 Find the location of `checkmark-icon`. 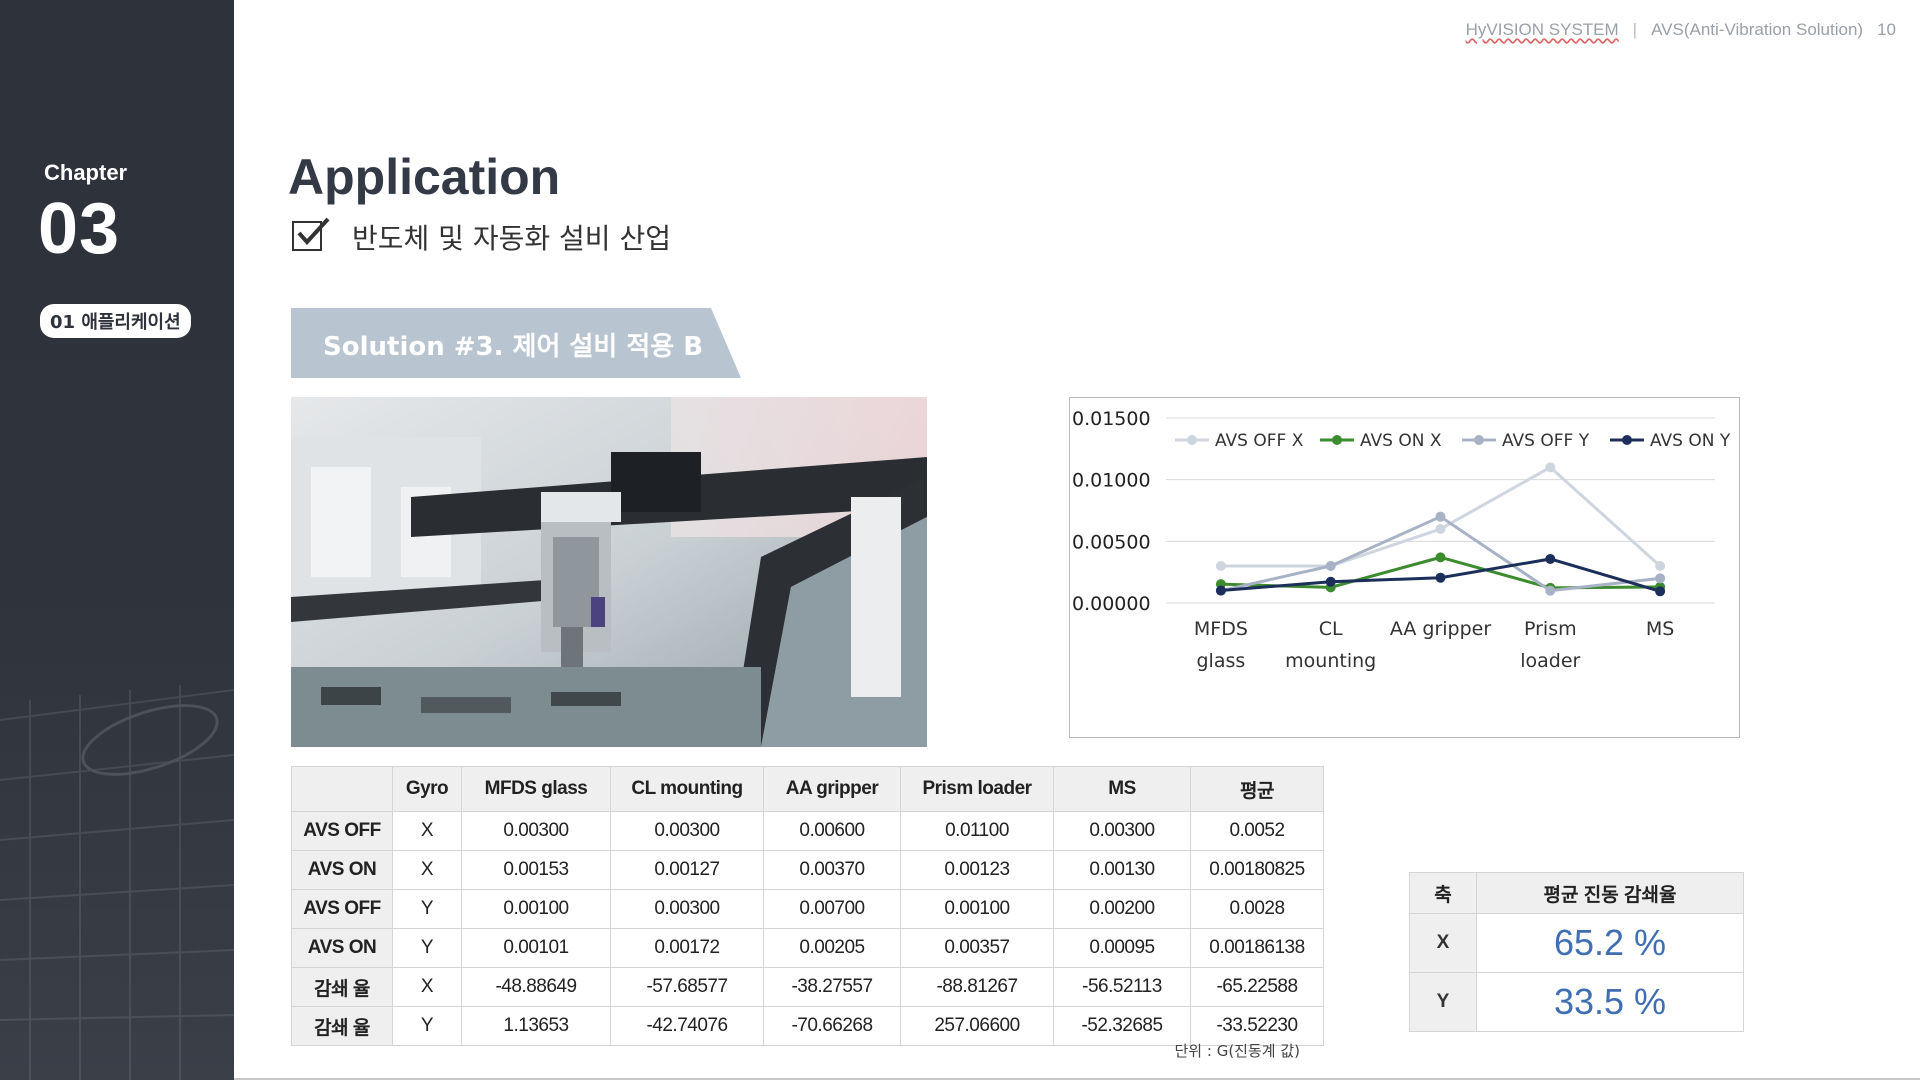

checkmark-icon is located at coordinates (313, 231).